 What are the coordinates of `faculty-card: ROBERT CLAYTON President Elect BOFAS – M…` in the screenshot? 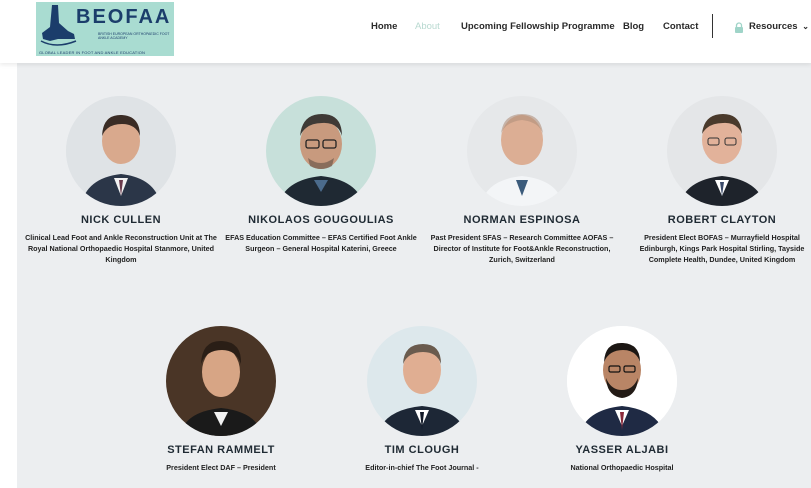 It's located at (716, 180).